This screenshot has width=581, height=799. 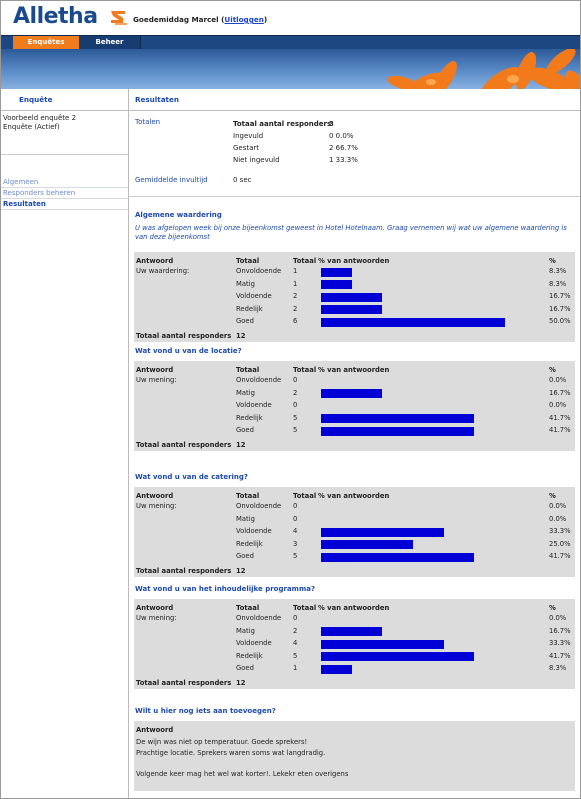 I want to click on table-row: Goed 5 41.7%, so click(x=354, y=430).